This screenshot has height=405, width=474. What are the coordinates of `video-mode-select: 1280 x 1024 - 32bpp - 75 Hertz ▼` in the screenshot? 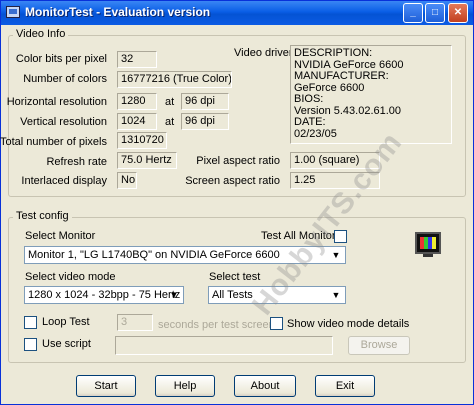 It's located at (104, 295).